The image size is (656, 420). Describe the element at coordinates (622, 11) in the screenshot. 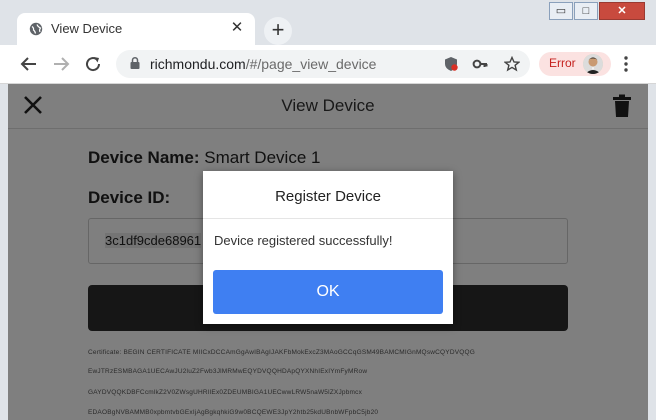

I see `close-window-button: ✕` at that location.